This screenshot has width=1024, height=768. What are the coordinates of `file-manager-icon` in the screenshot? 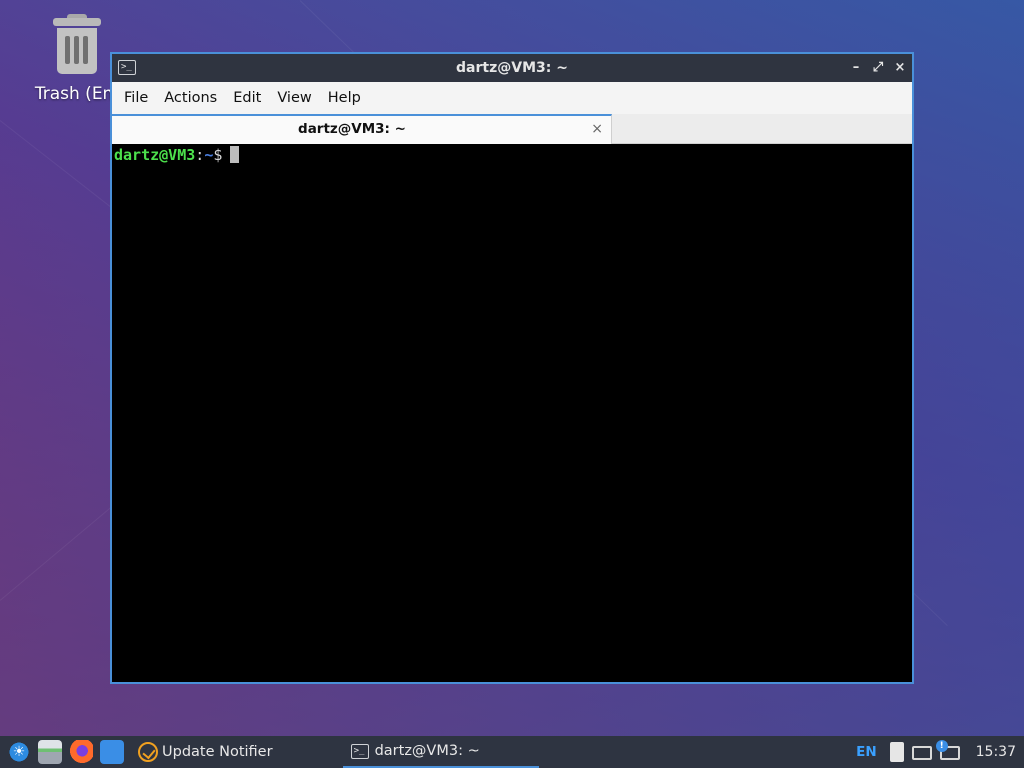 It's located at (50, 752).